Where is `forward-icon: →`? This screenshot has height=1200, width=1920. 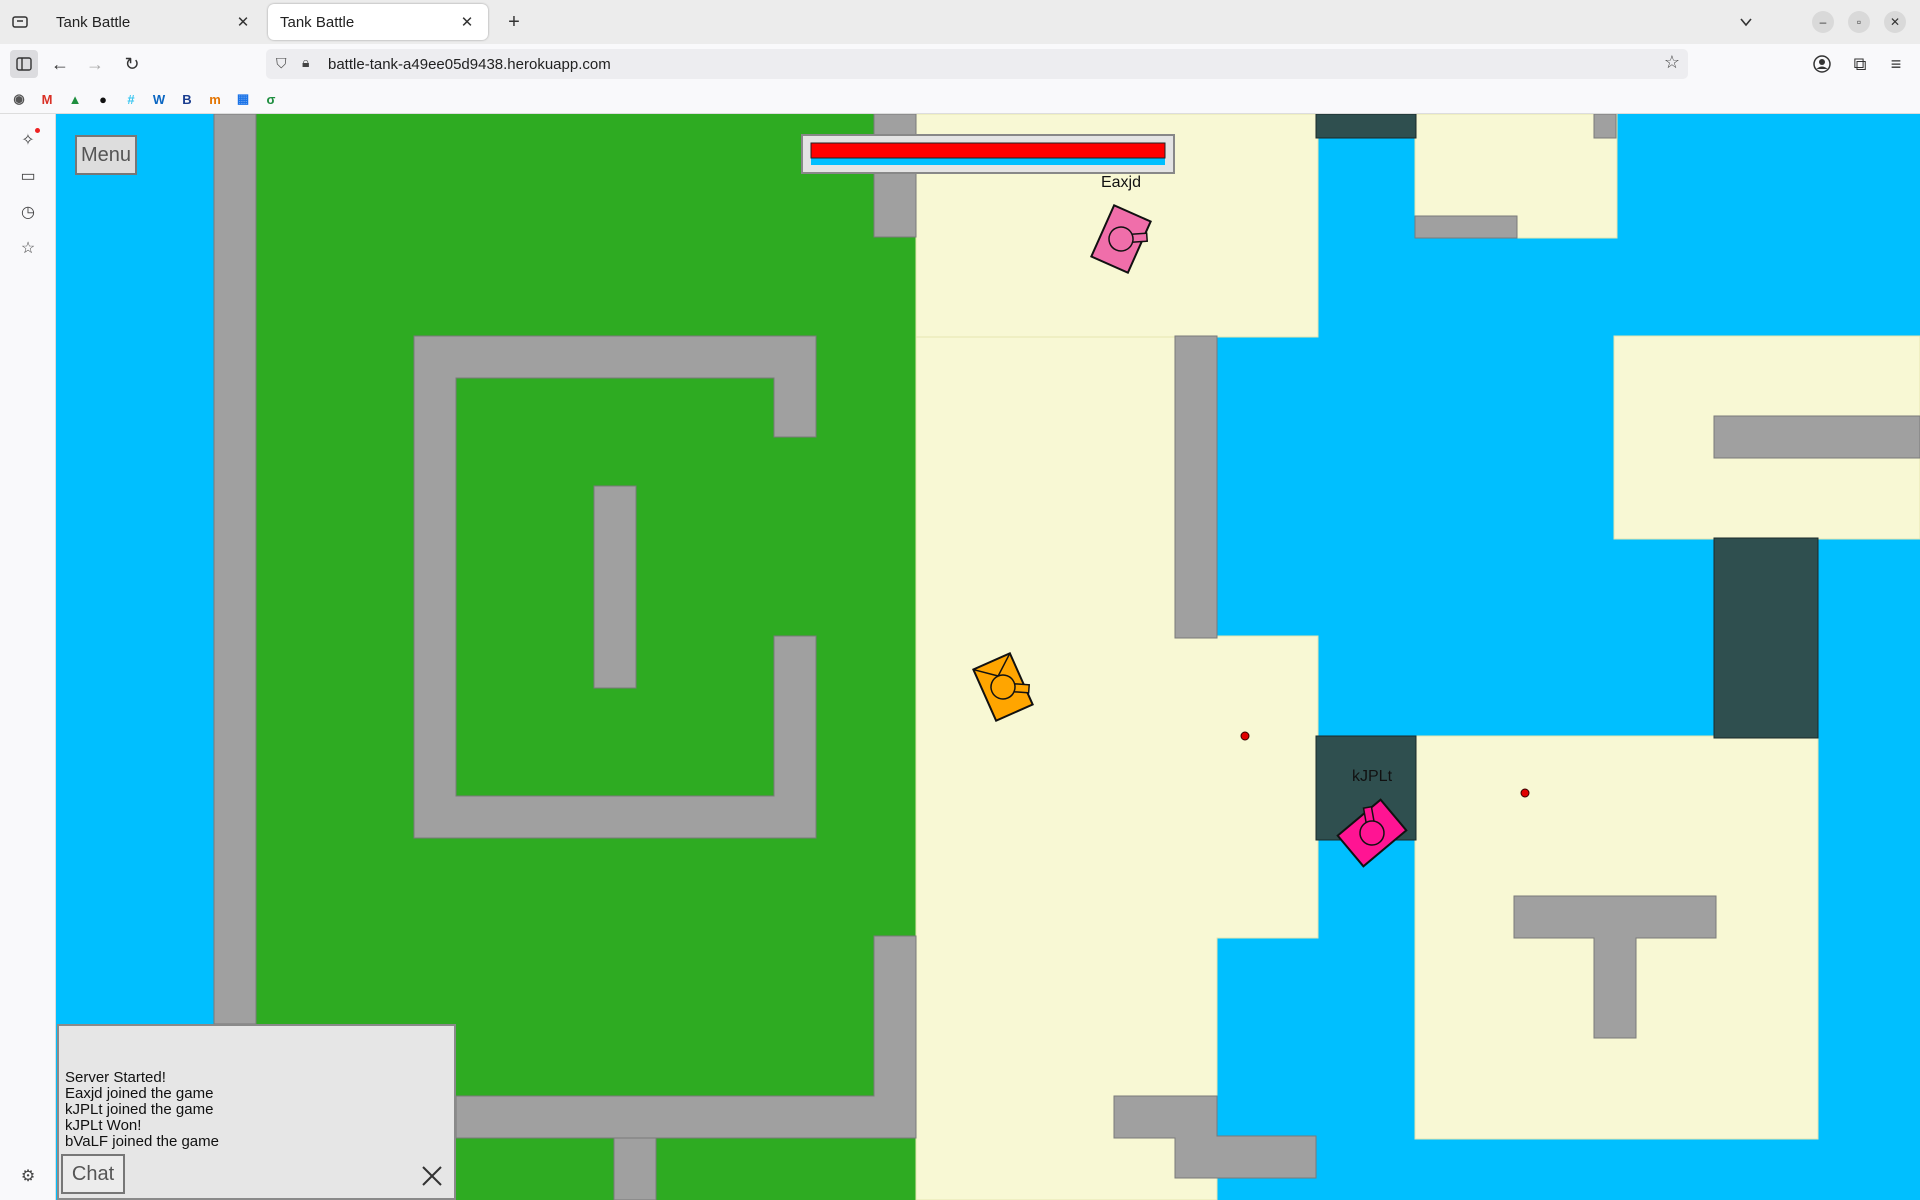 forward-icon: → is located at coordinates (95, 64).